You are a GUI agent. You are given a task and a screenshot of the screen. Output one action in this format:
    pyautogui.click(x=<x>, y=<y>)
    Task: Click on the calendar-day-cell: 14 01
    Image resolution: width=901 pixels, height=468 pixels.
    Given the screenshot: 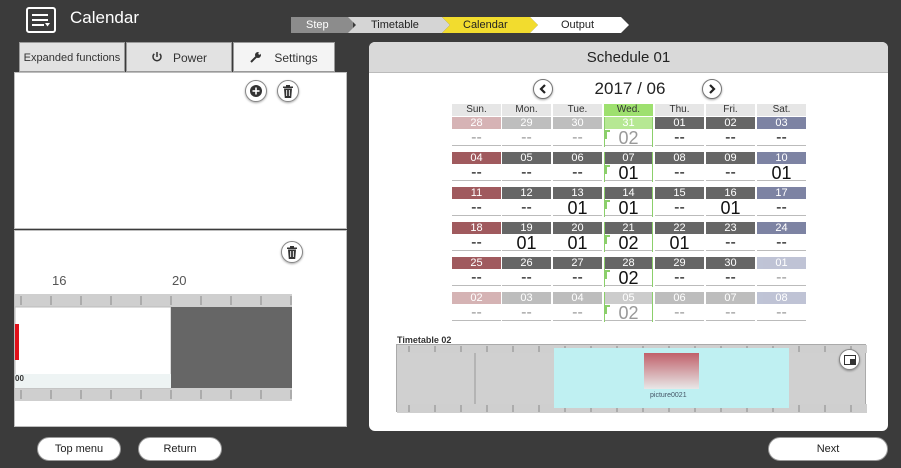 What is the action you would take?
    pyautogui.click(x=628, y=202)
    